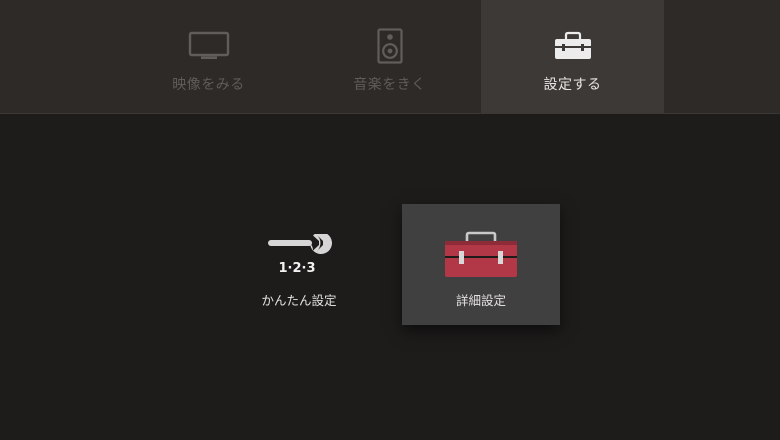 The image size is (780, 440). What do you see at coordinates (299, 300) in the screenshot?
I see `easy-setup-label: かんたん設定` at bounding box center [299, 300].